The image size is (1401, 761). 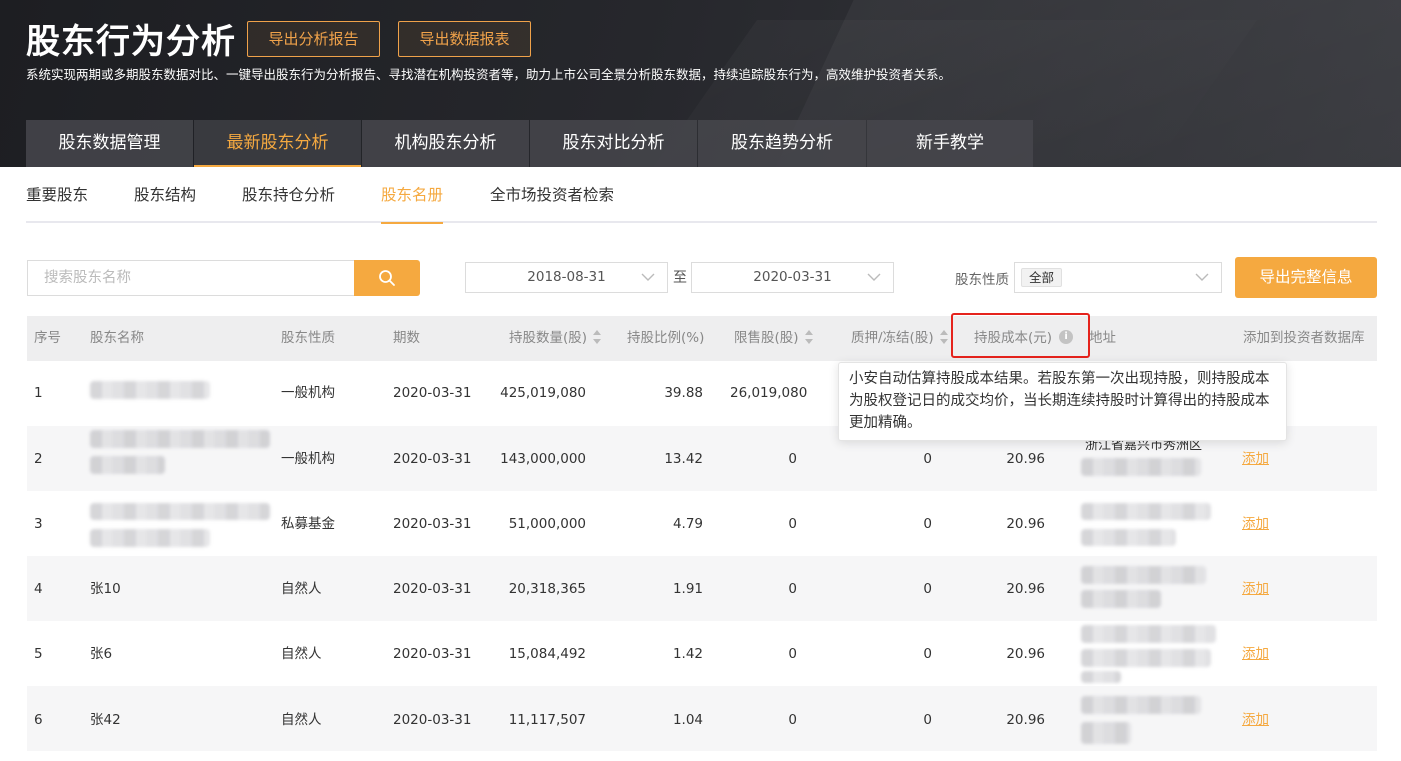 What do you see at coordinates (548, 338) in the screenshot?
I see `header-shares: 持股数量(股)` at bounding box center [548, 338].